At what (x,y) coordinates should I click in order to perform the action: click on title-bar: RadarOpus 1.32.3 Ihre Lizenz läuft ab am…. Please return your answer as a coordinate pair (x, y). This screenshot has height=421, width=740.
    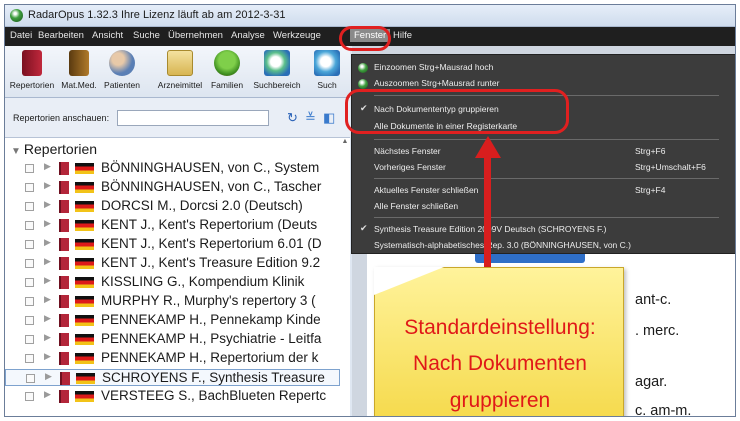
    Looking at the image, I should click on (370, 16).